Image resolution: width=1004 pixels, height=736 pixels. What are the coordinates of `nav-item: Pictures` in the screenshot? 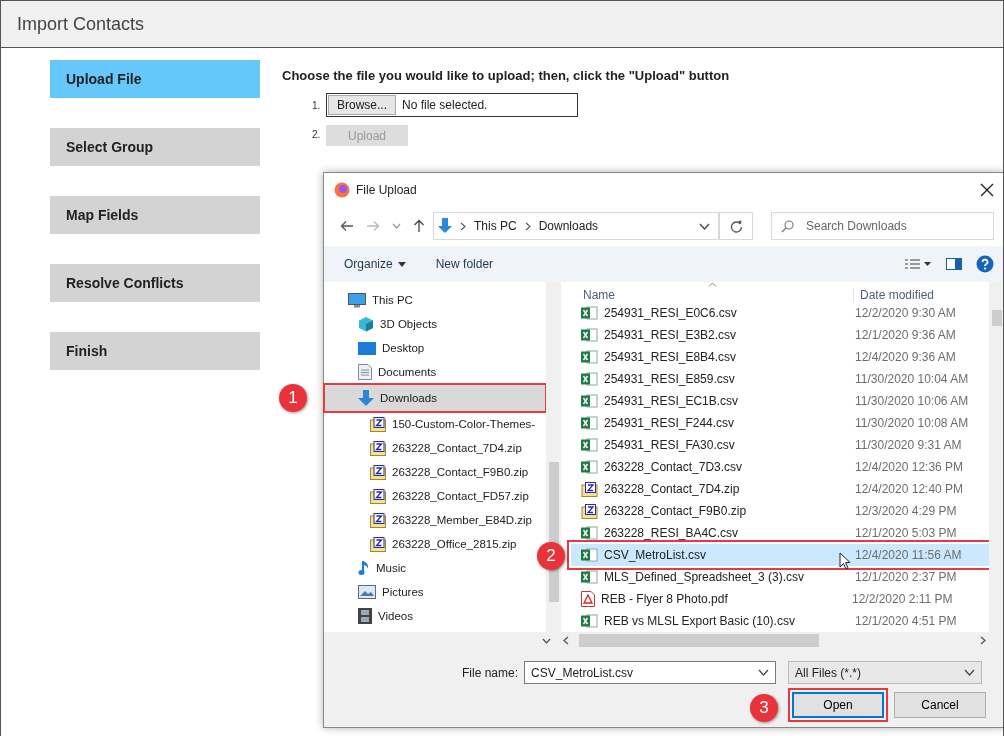 It's located at (435, 592).